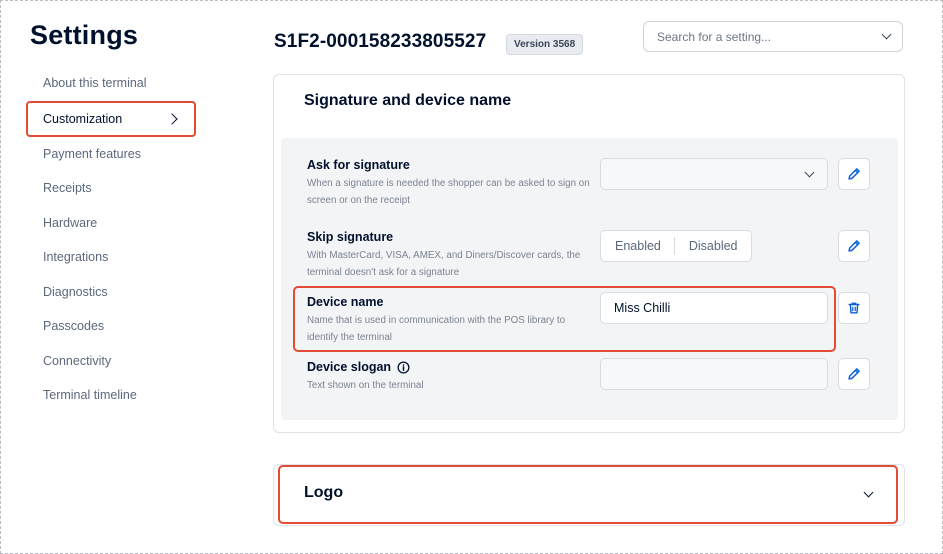  I want to click on setting-description: Text shown on the terminal, so click(365, 385).